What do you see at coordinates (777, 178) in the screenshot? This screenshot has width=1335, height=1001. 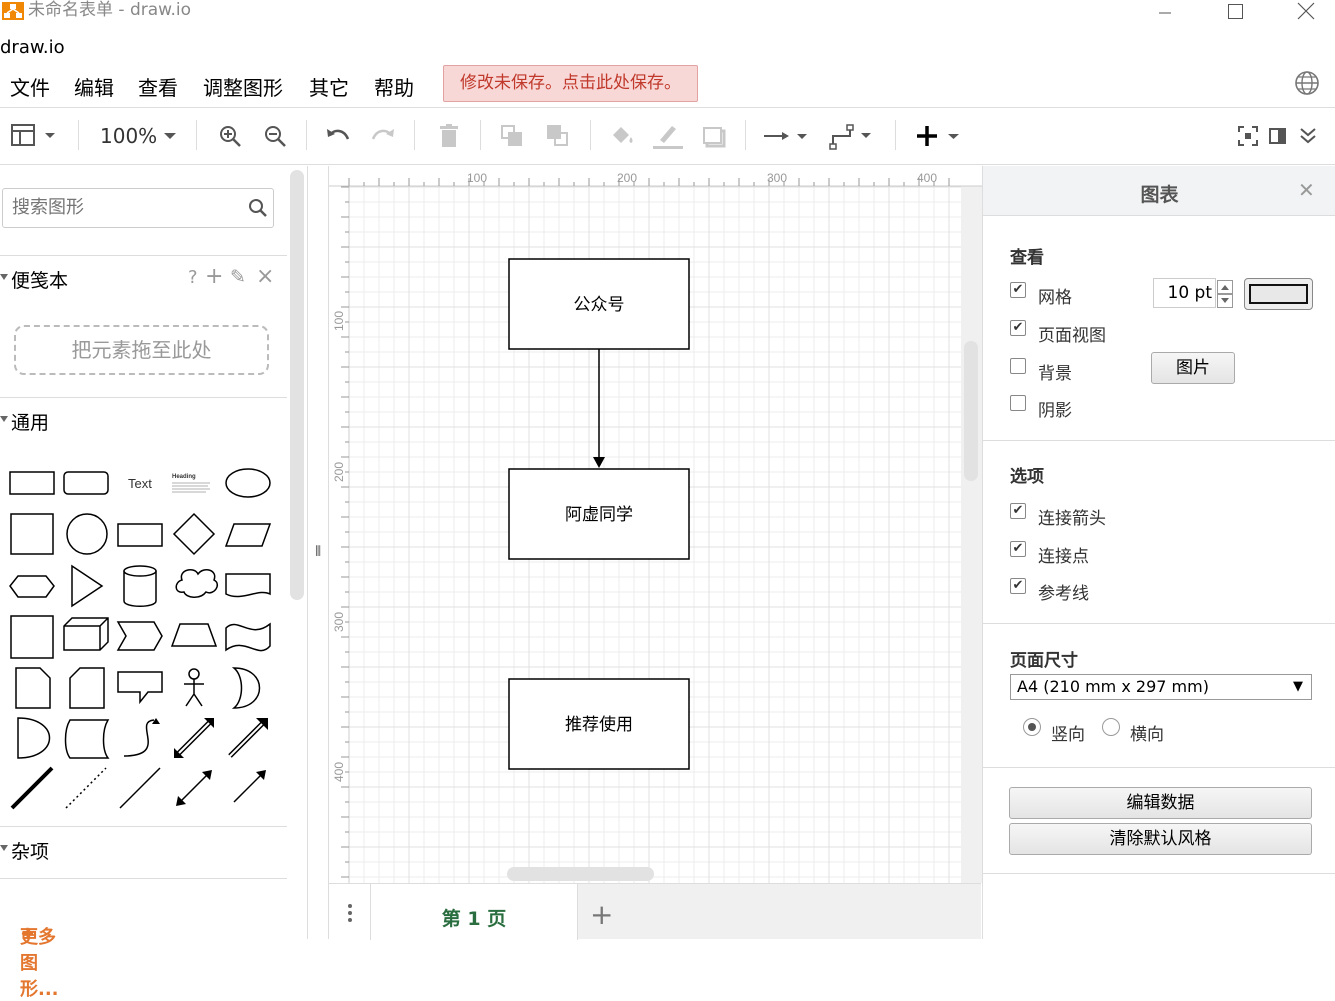 I see `ruler-top-label: 300` at bounding box center [777, 178].